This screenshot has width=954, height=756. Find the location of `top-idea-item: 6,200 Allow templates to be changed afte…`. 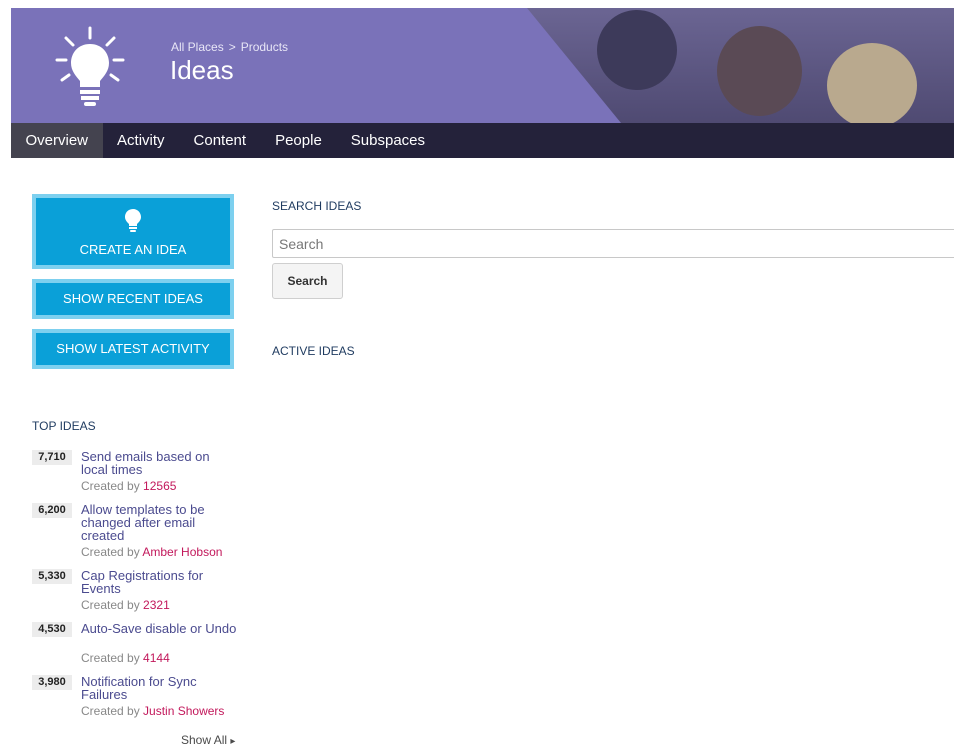

top-idea-item: 6,200 Allow templates to be changed afte… is located at coordinates (134, 531).